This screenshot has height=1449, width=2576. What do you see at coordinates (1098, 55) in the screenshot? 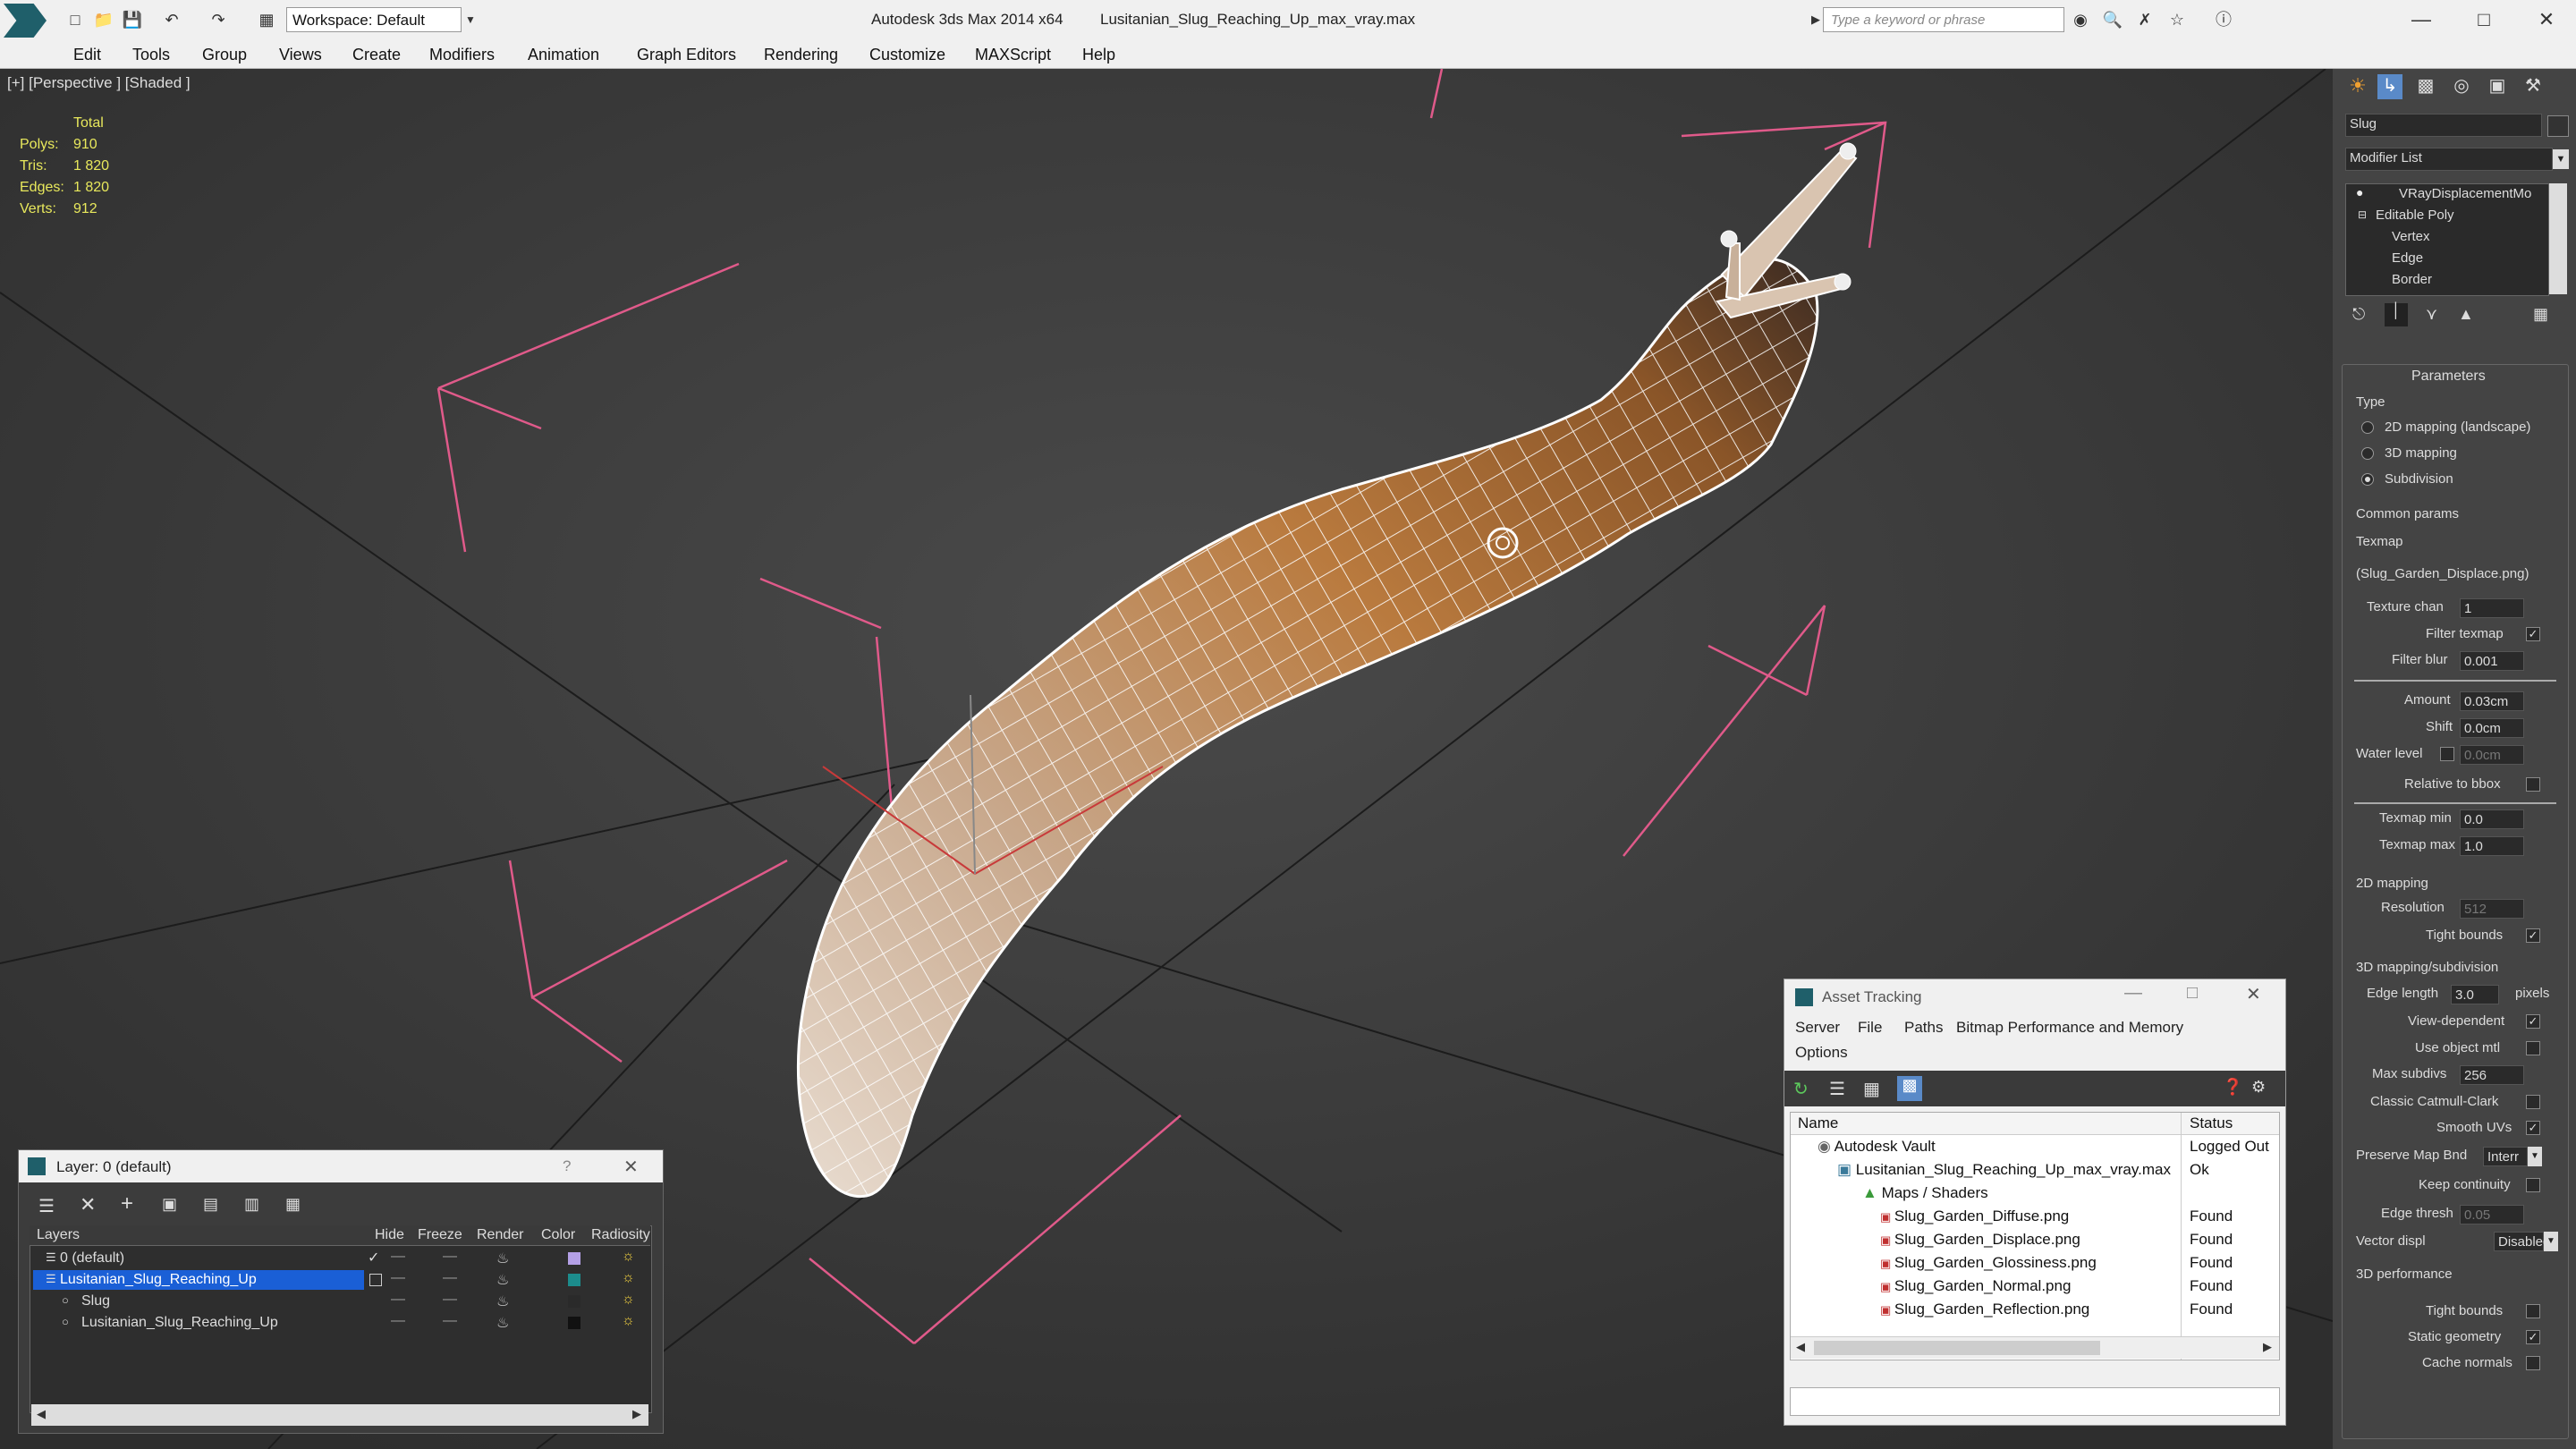
I see `menu-help: Help` at bounding box center [1098, 55].